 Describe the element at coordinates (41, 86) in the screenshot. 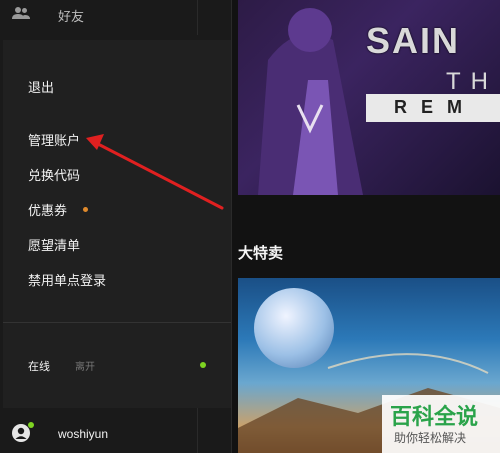

I see `logout-menu-item: 退出` at that location.